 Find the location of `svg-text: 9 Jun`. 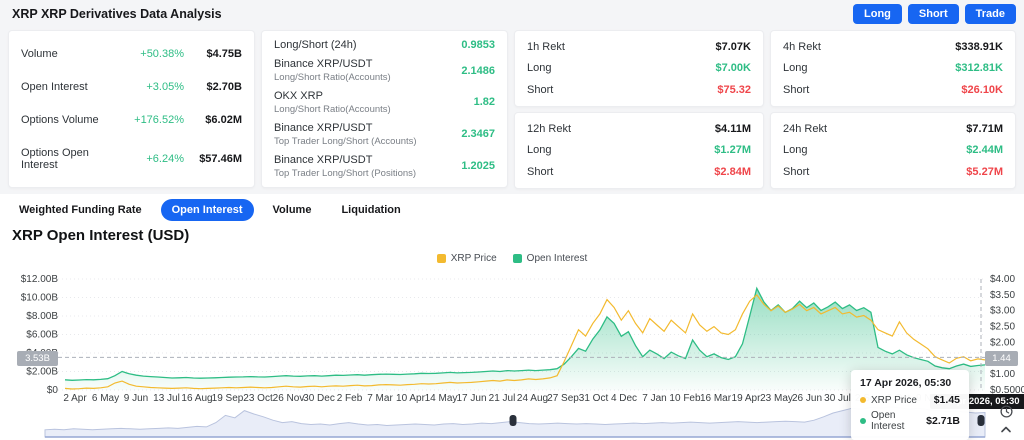

svg-text: 9 Jun is located at coordinates (136, 398).